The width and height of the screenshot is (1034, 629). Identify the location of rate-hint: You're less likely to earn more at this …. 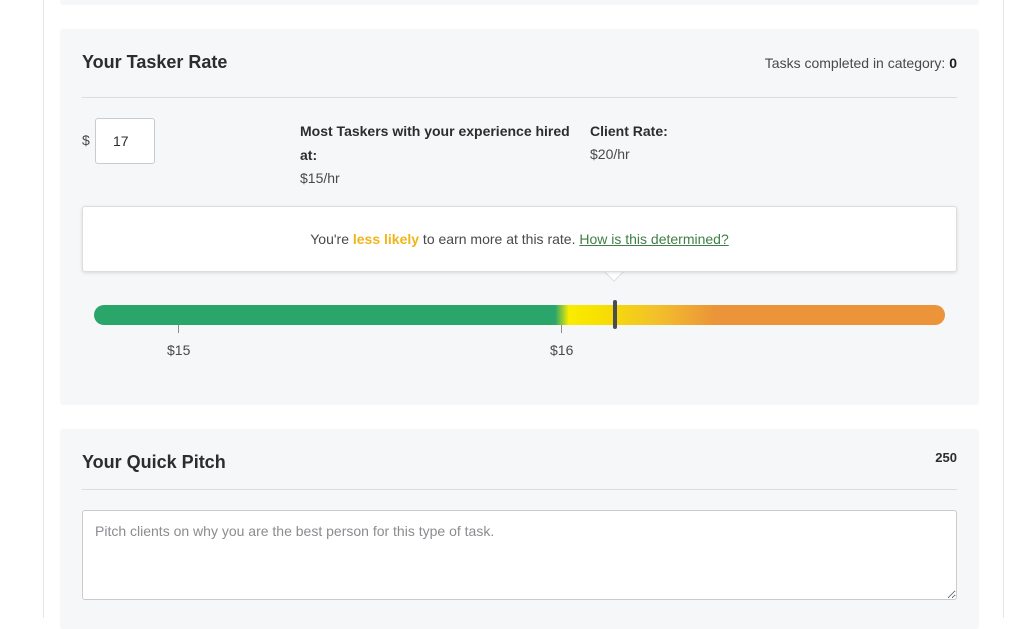
(519, 239).